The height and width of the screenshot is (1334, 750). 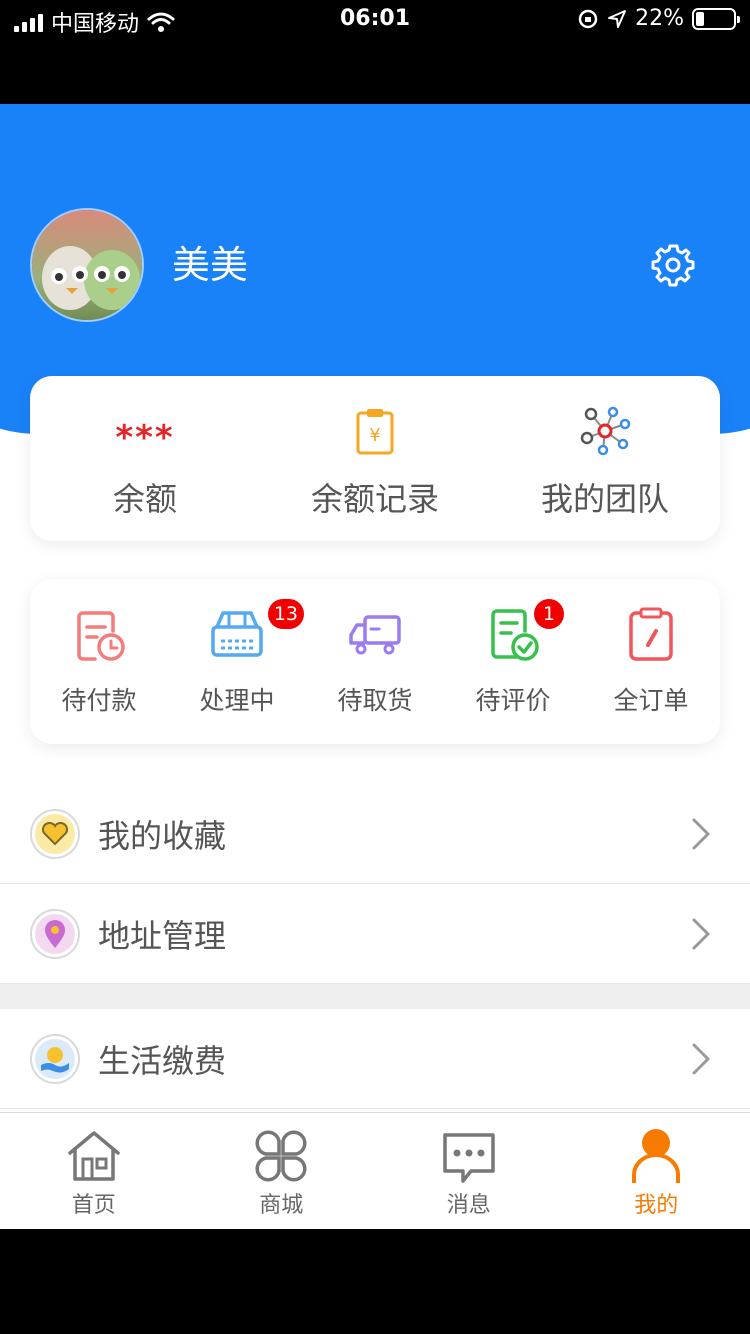 I want to click on menu-item-favorites: 我的收藏, so click(x=375, y=834).